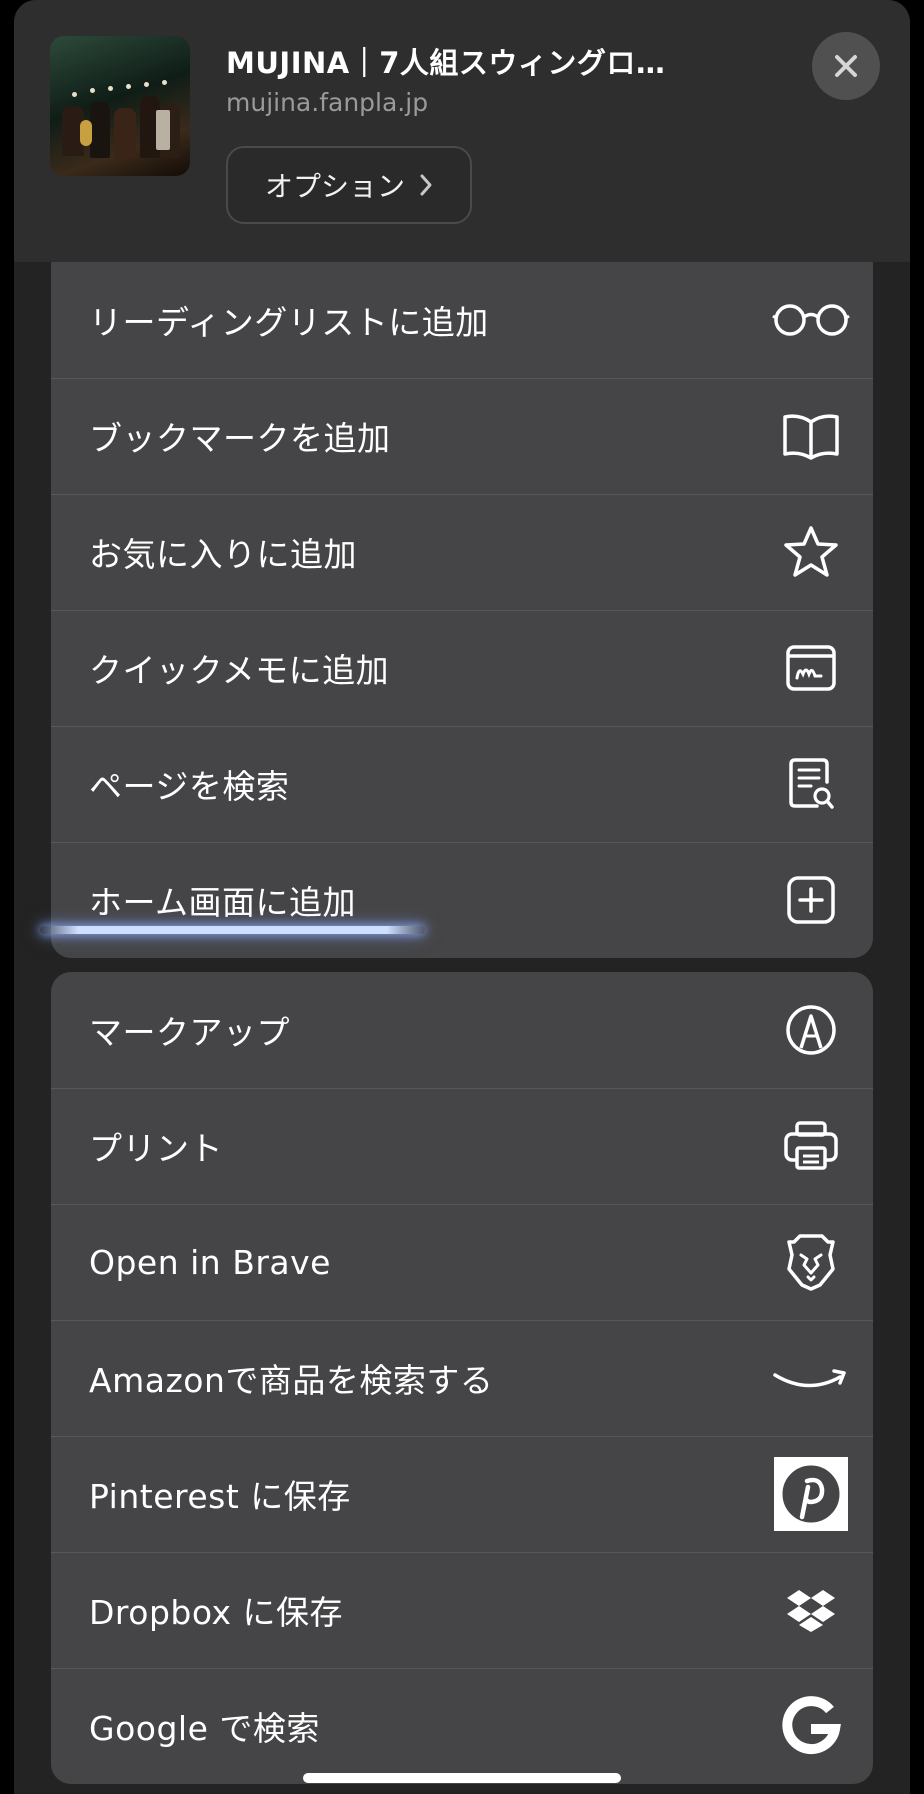 This screenshot has height=1794, width=924. What do you see at coordinates (462, 1146) in the screenshot?
I see `print-item: プリント` at bounding box center [462, 1146].